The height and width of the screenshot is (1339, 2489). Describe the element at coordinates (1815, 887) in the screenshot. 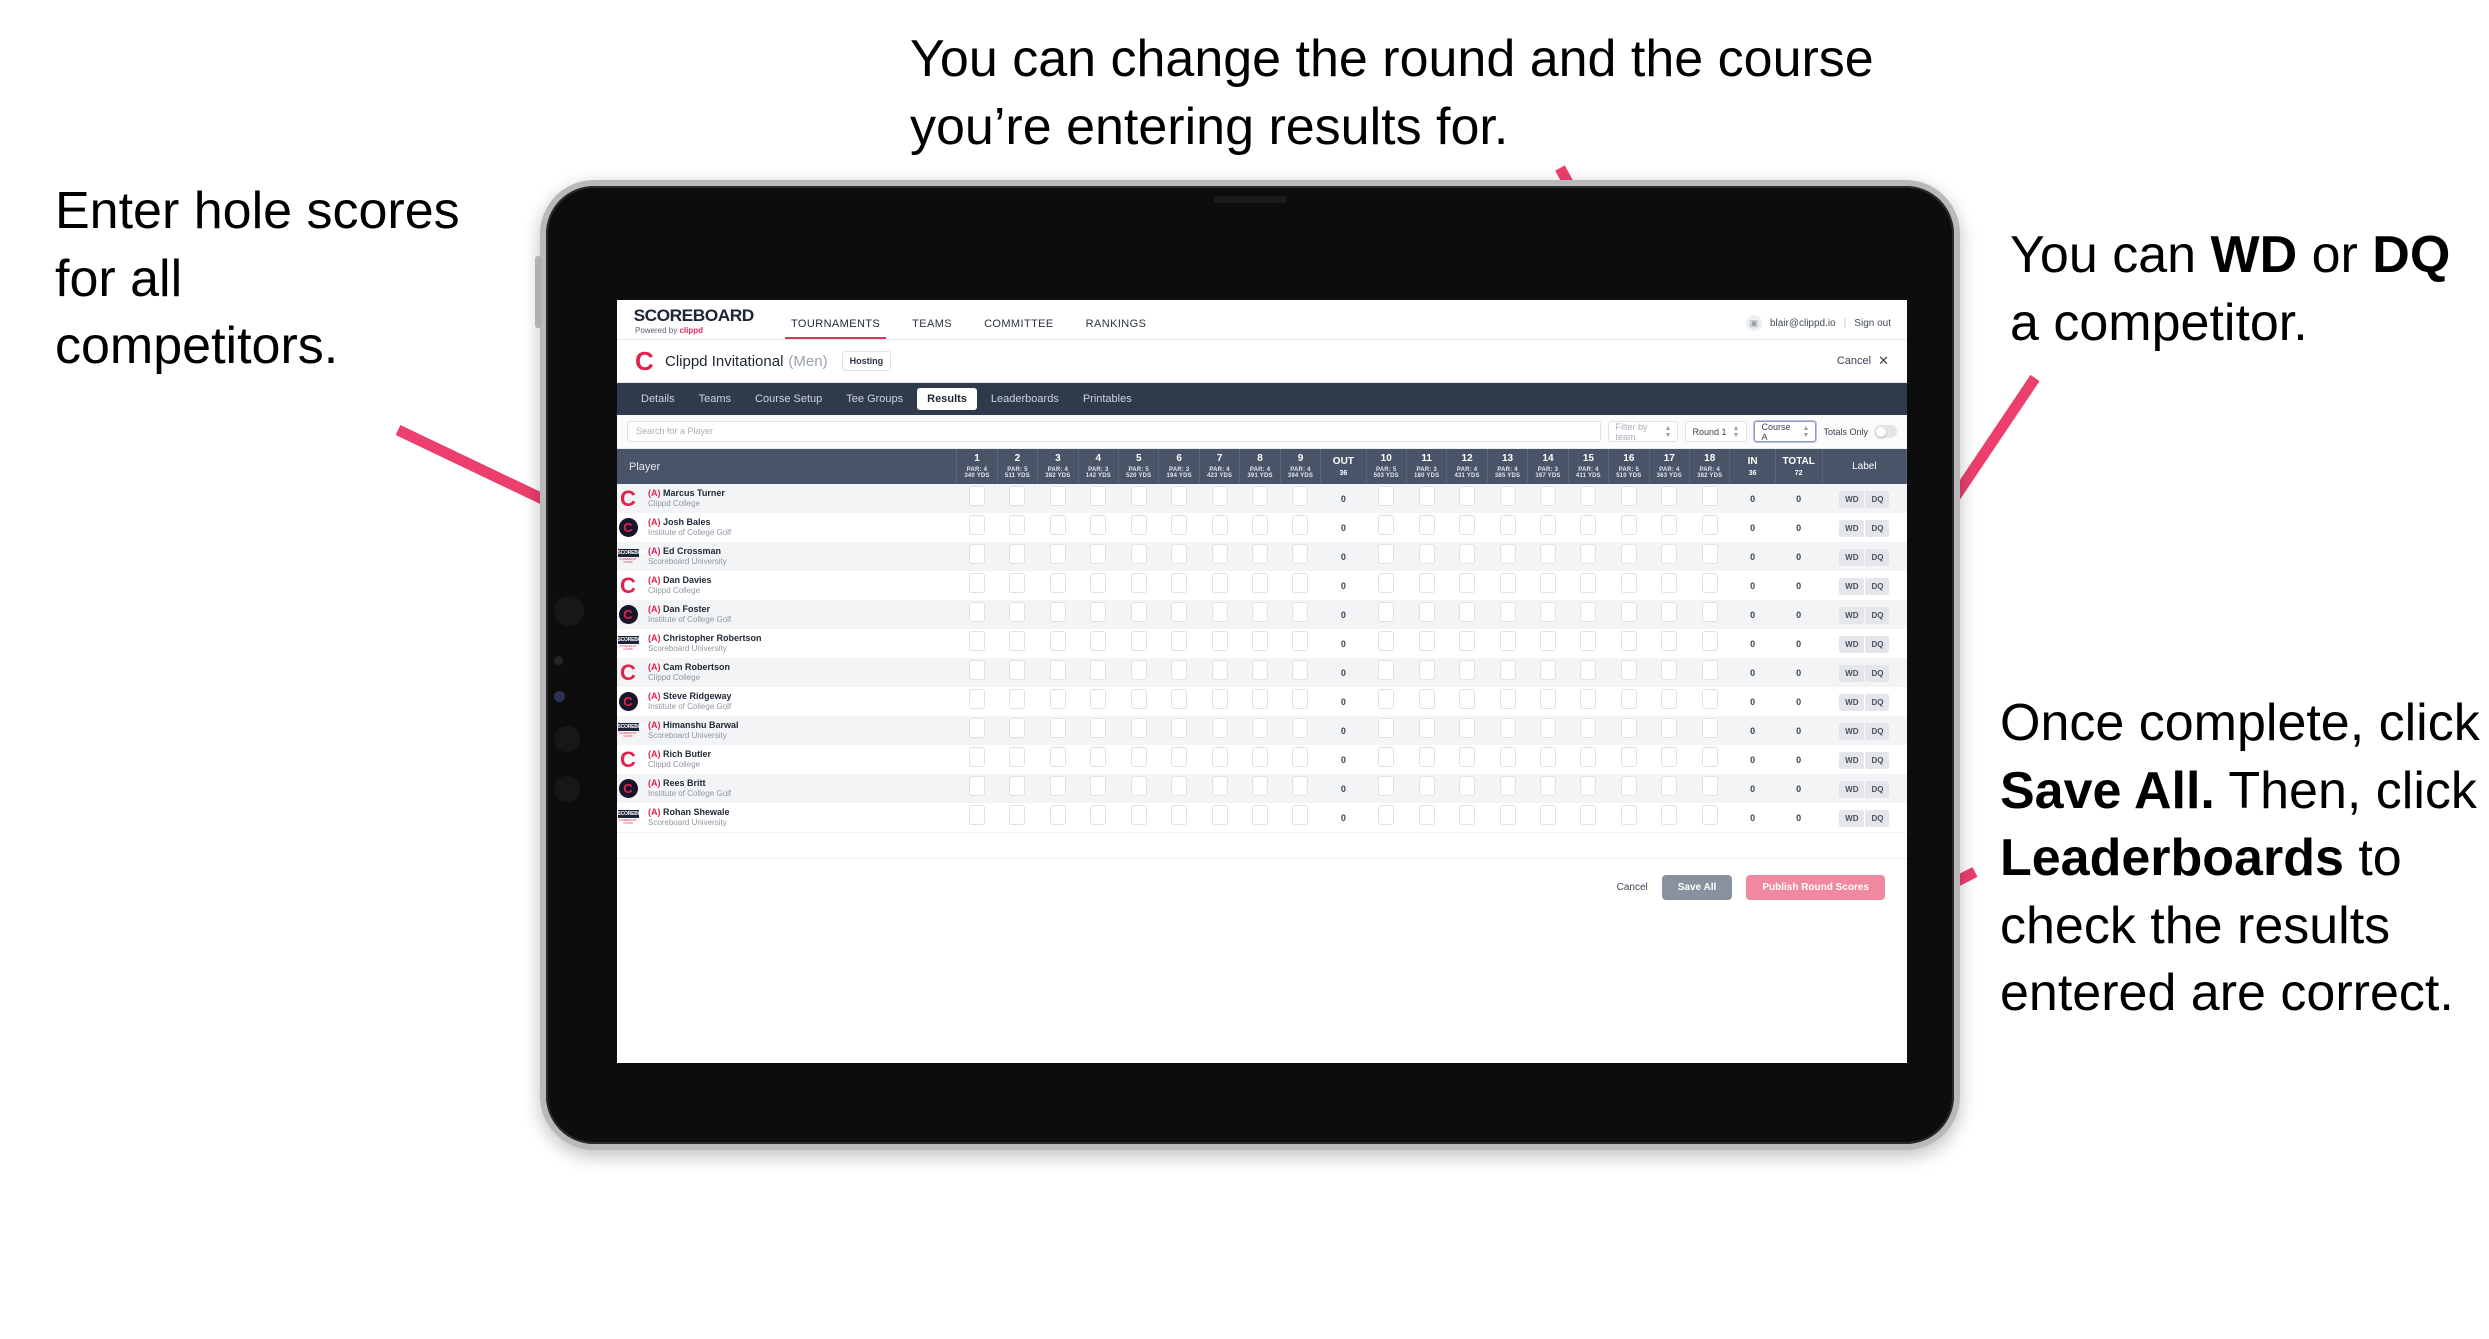

I see `publish-round-scores-button: Publish Round Scores` at that location.